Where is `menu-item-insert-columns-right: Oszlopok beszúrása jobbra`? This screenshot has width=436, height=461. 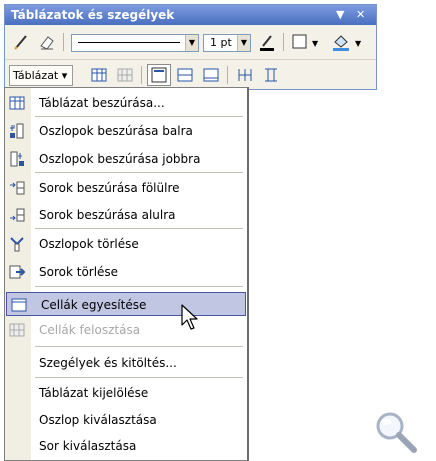
menu-item-insert-columns-right: Oszlopok beszúrása jobbra is located at coordinates (126, 159).